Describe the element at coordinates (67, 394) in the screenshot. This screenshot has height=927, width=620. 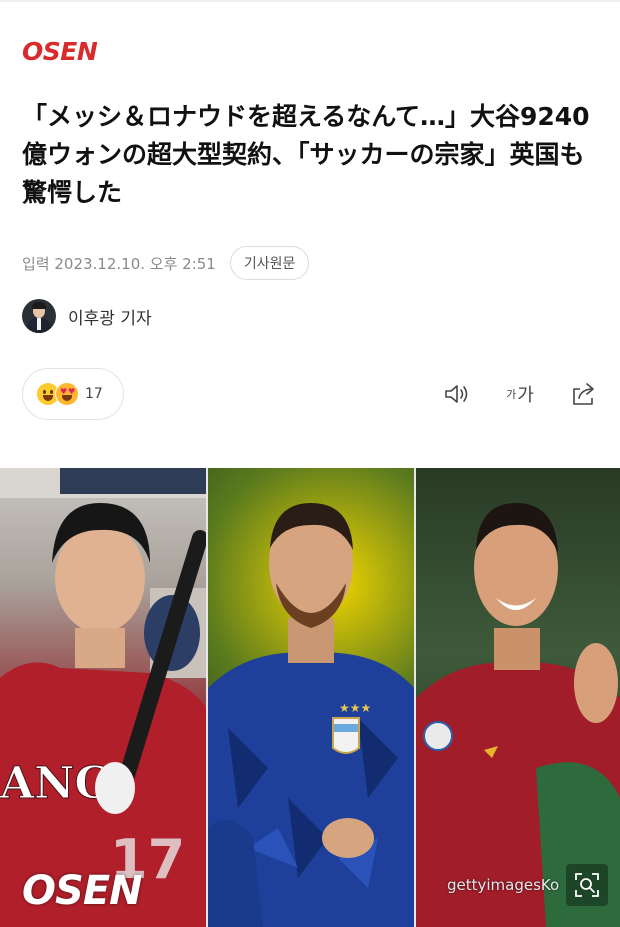
I see `heart-eyes-emoji-icon: ♥ ♥` at that location.